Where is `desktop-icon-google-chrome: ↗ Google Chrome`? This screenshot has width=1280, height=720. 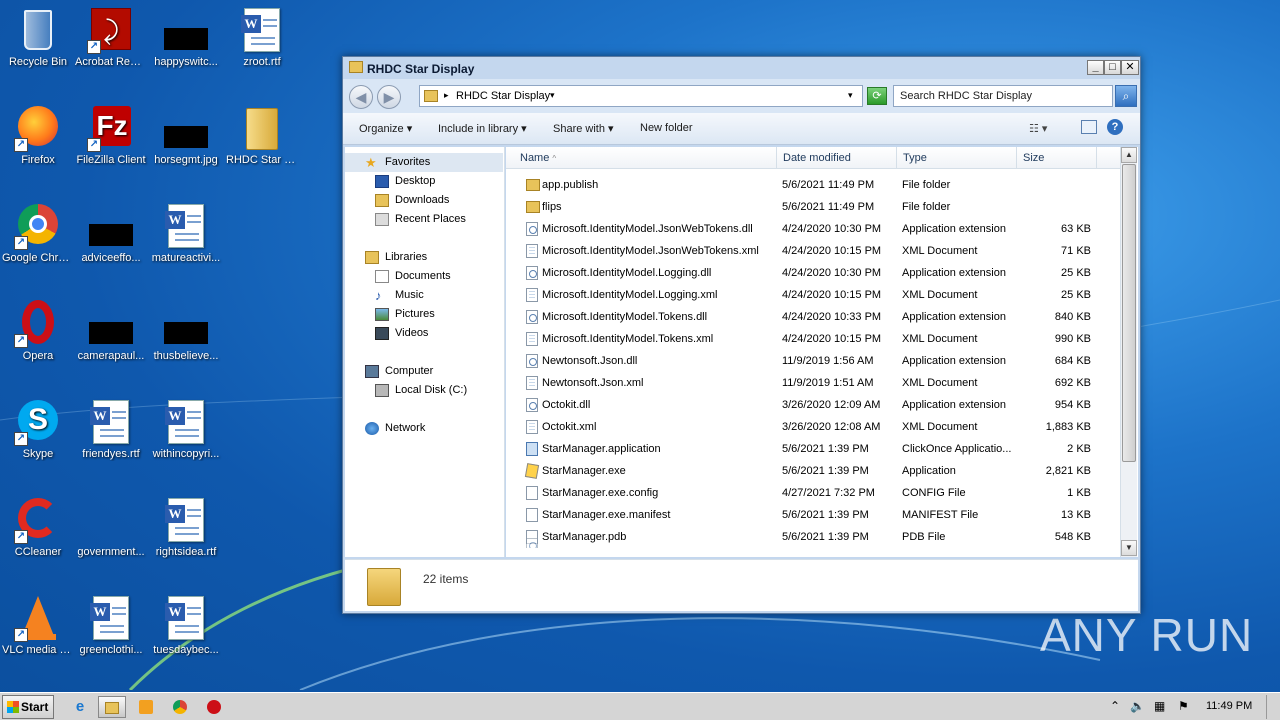 desktop-icon-google-chrome: ↗ Google Chrome is located at coordinates (38, 233).